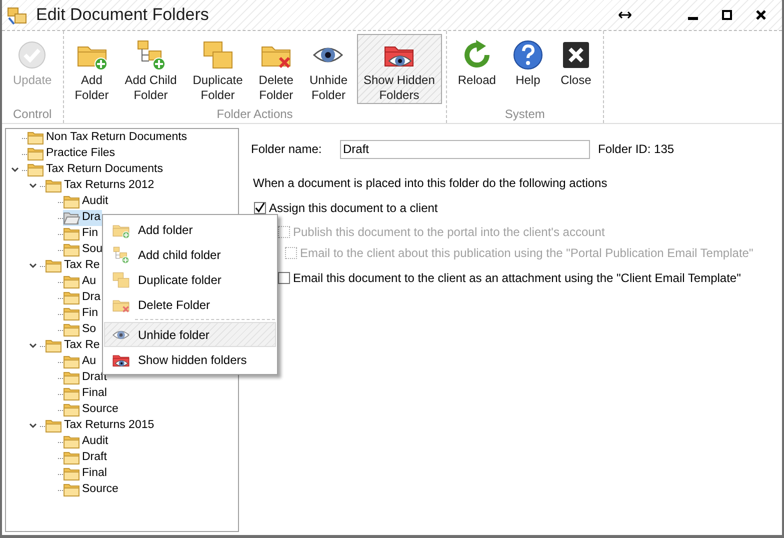 The width and height of the screenshot is (784, 538). I want to click on group-label: Control, so click(32, 114).